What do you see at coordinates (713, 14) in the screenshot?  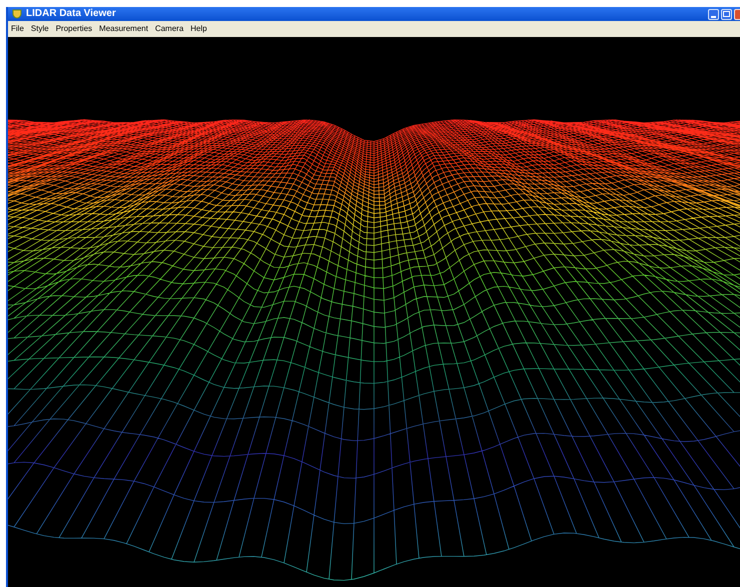 I see `minimize-button` at bounding box center [713, 14].